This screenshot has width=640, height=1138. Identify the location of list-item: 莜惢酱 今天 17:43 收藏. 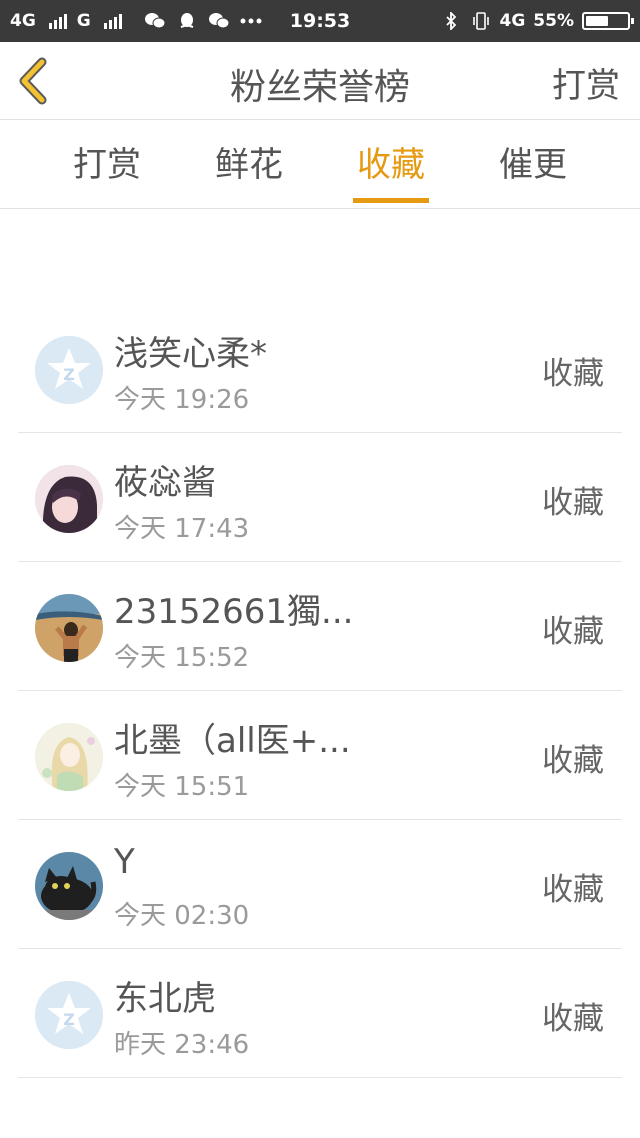
(320, 497).